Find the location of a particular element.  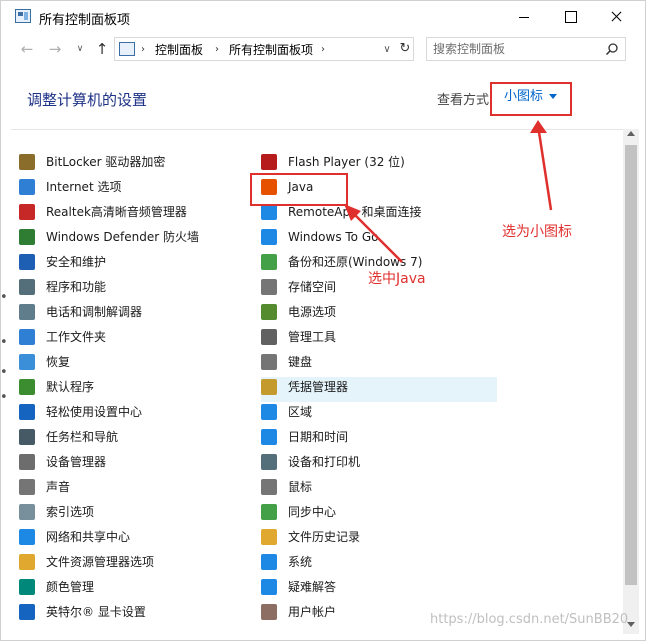

control-panel-item: 声音 is located at coordinates (139, 489).